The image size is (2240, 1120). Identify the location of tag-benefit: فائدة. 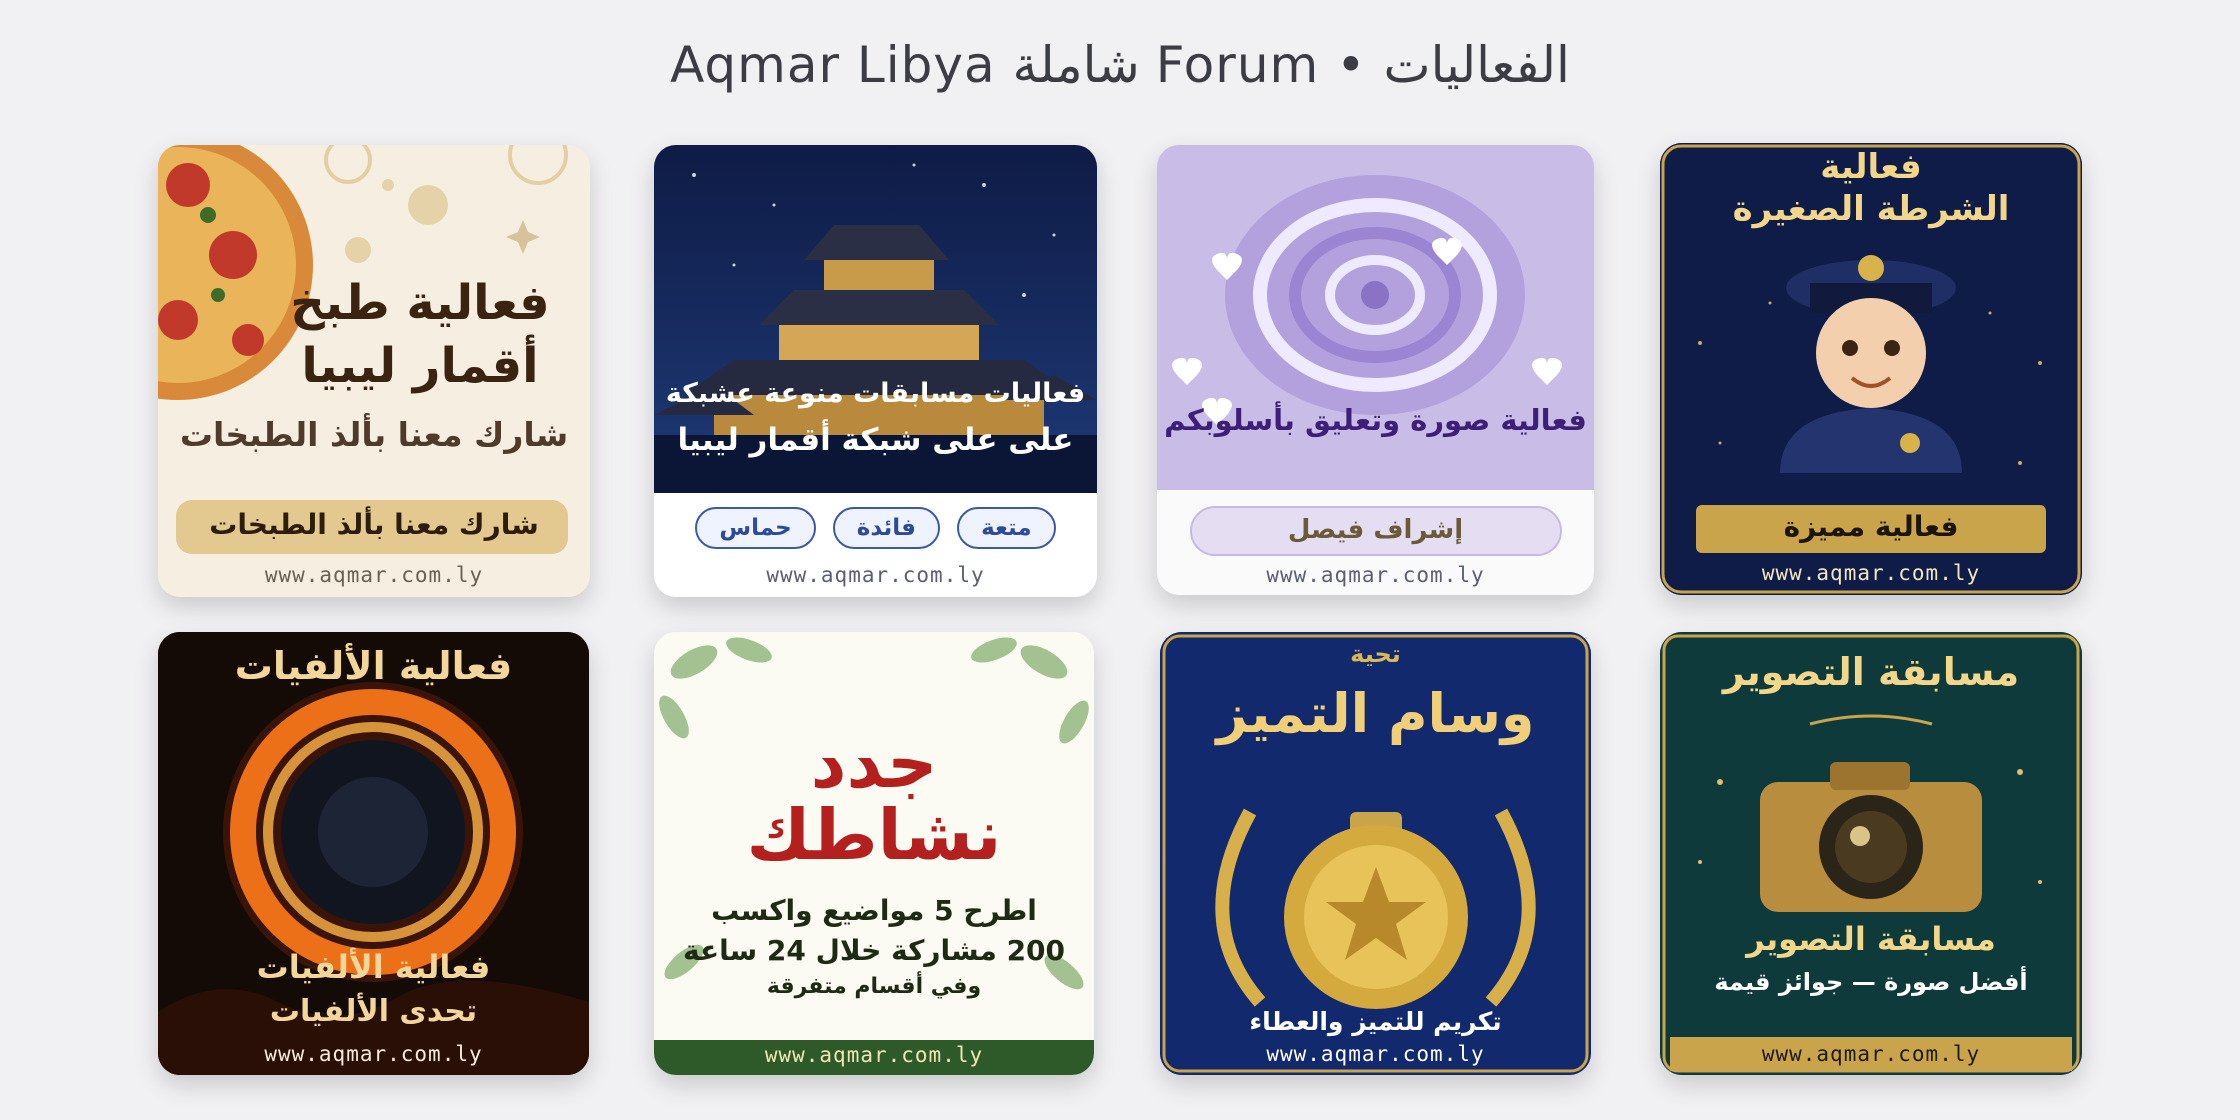
(886, 528).